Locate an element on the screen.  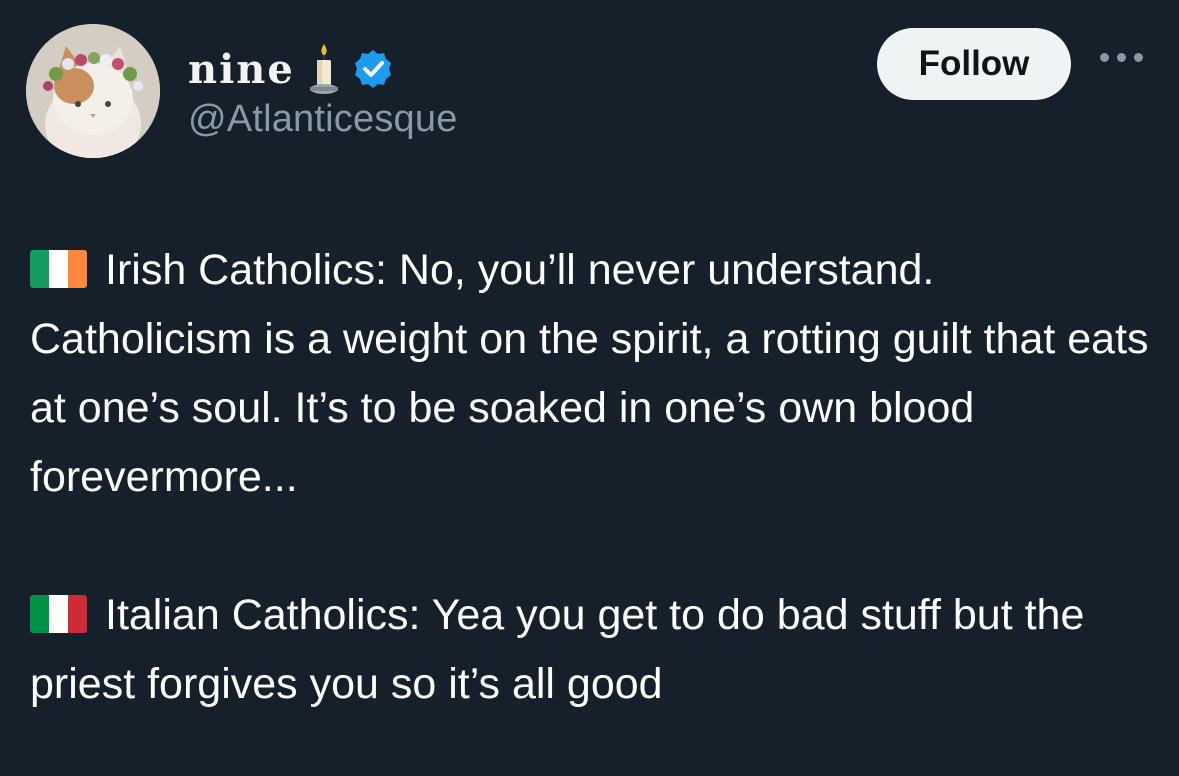
italy-flag-icon is located at coordinates (58, 614).